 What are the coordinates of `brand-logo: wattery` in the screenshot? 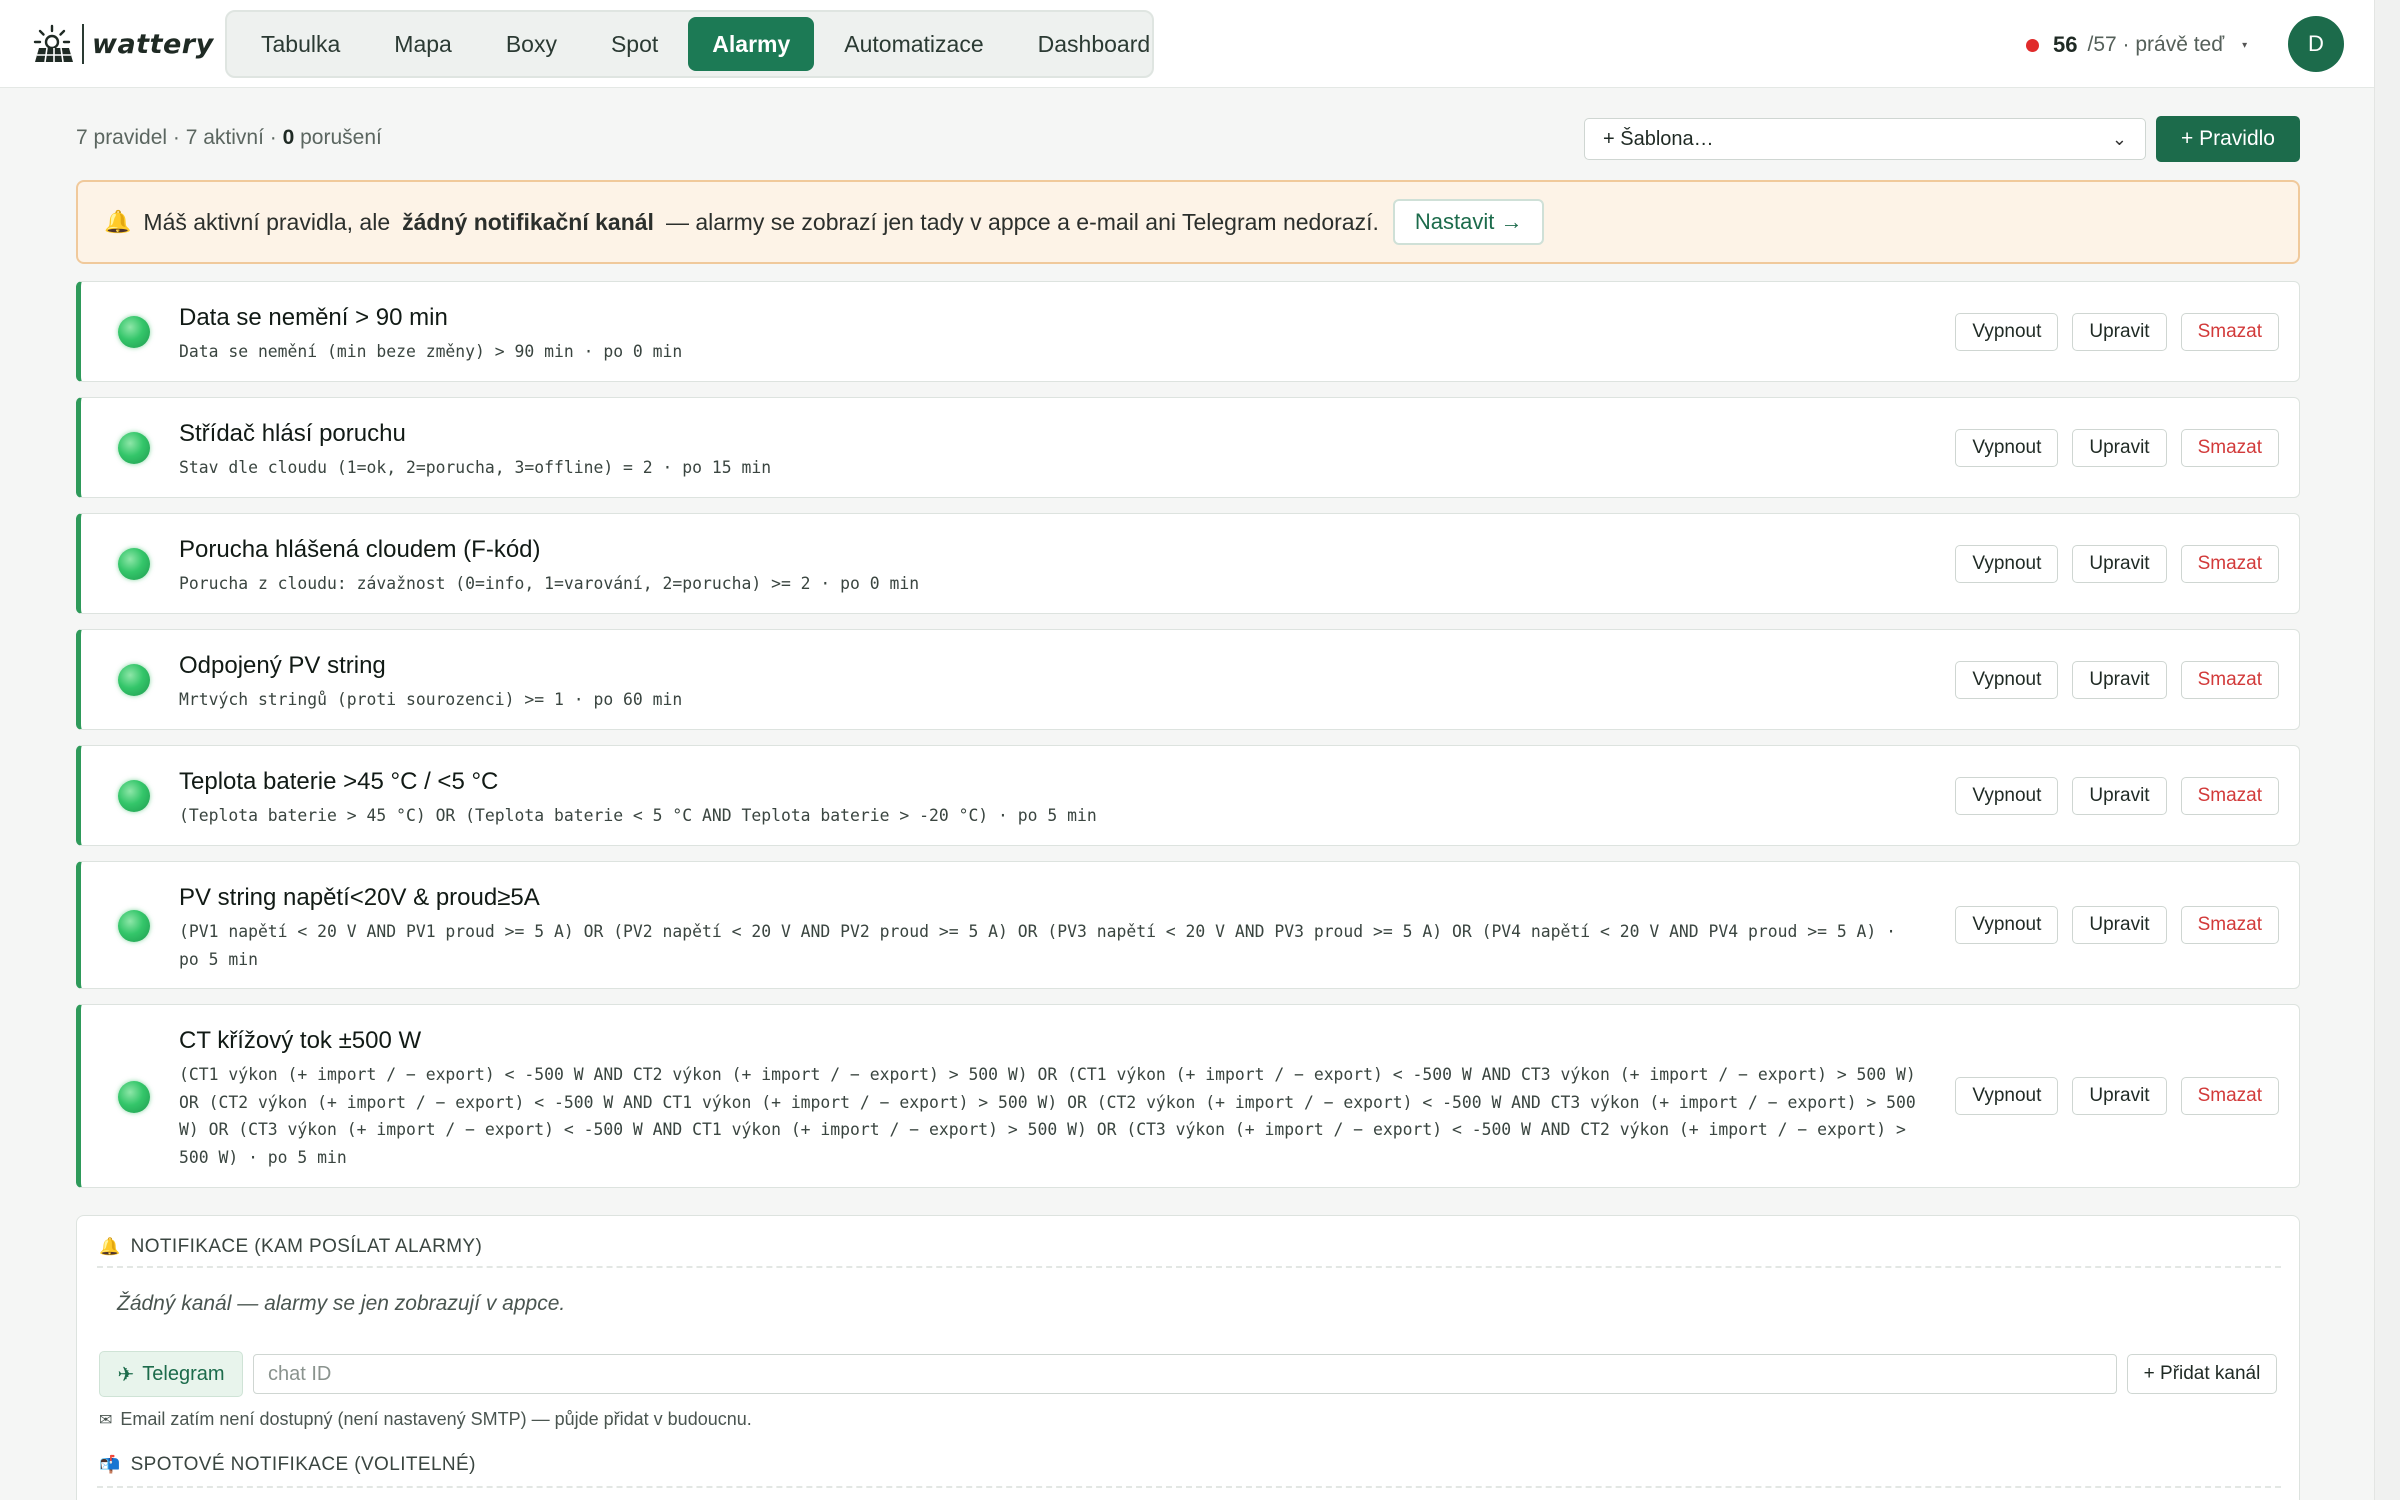 It's located at (123, 44).